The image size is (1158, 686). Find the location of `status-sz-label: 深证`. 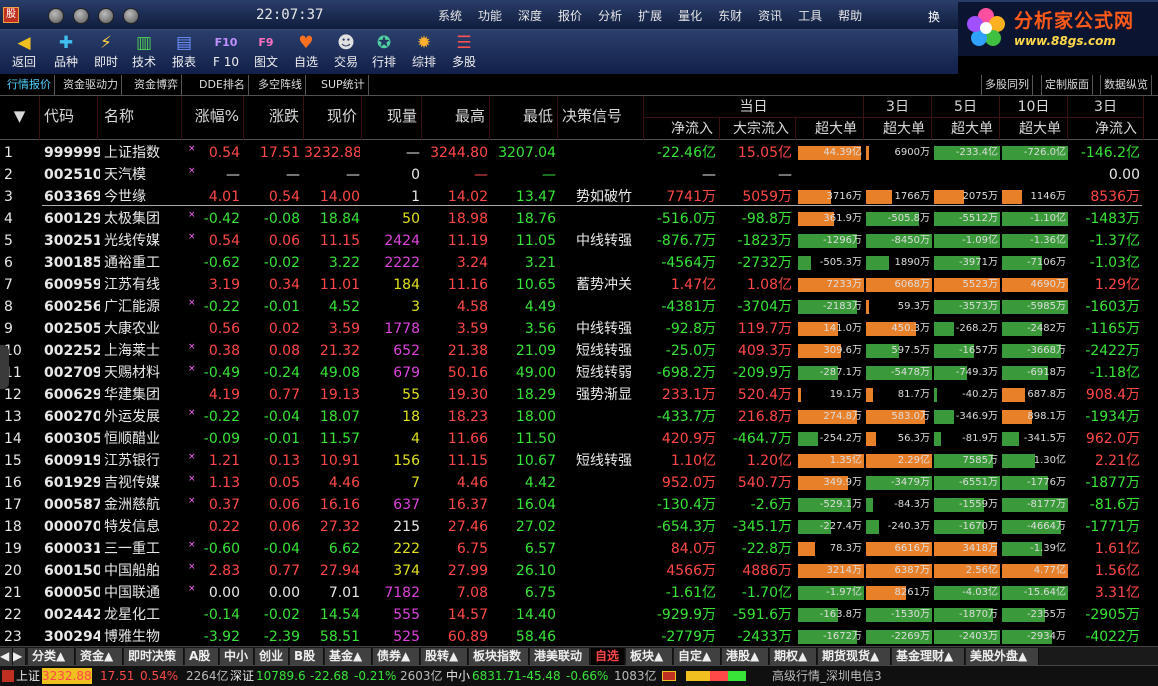

status-sz-label: 深证 is located at coordinates (242, 676).